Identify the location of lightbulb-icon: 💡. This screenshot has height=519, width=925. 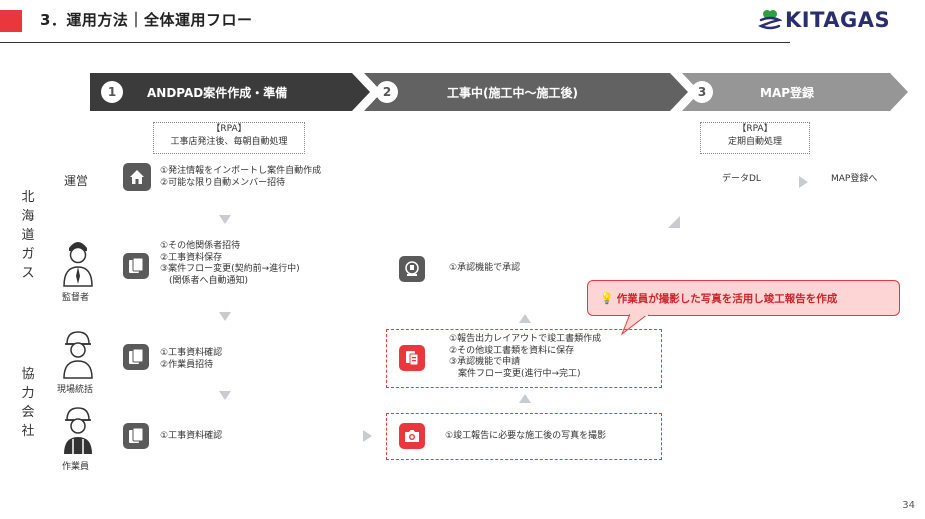
(607, 298).